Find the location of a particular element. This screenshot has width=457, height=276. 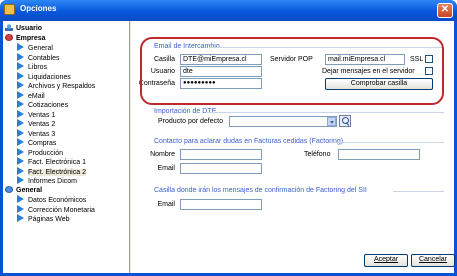

tree-item: Ventas 3 is located at coordinates (36, 133).